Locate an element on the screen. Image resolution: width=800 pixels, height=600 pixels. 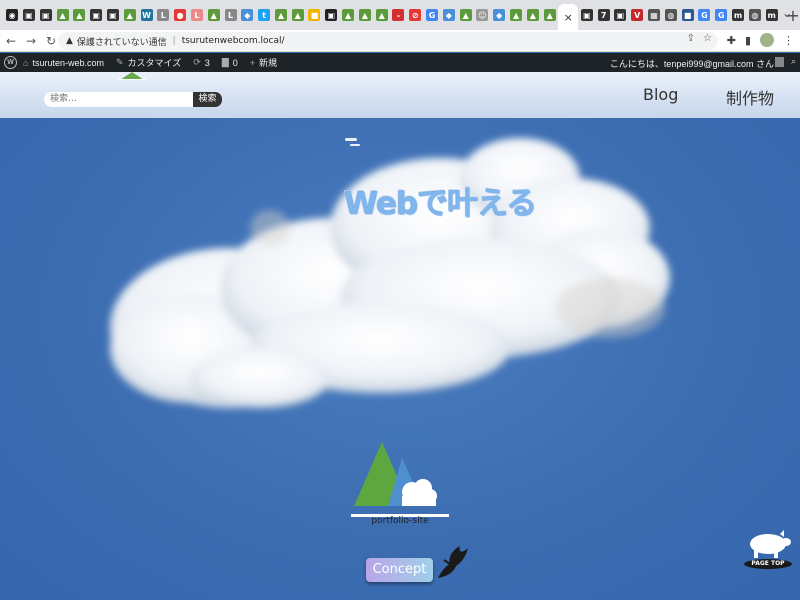
wordpress-logo-icon: W is located at coordinates (10, 62).